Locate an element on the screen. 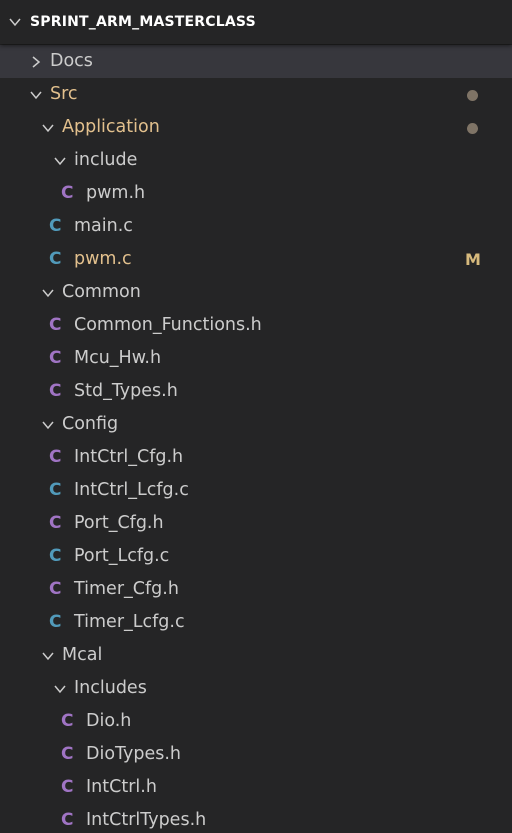 The image size is (512, 833). tree-item-label: IntCtrlTypes.h is located at coordinates (146, 820).